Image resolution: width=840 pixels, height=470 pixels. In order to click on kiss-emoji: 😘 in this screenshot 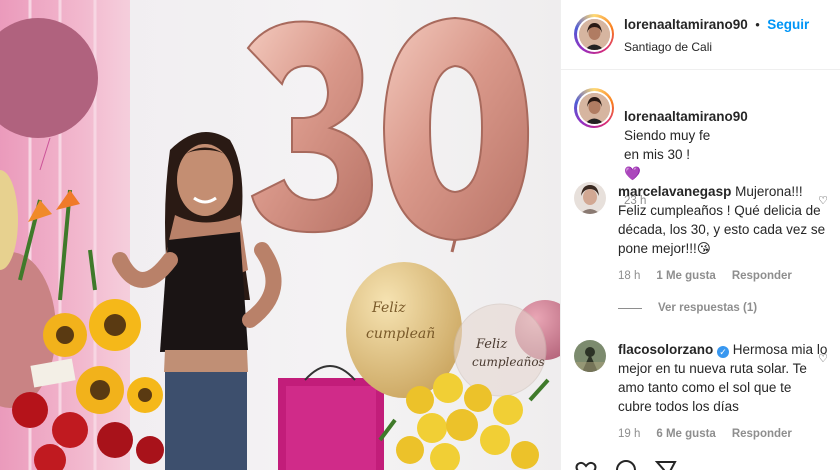, I will do `click(703, 248)`.